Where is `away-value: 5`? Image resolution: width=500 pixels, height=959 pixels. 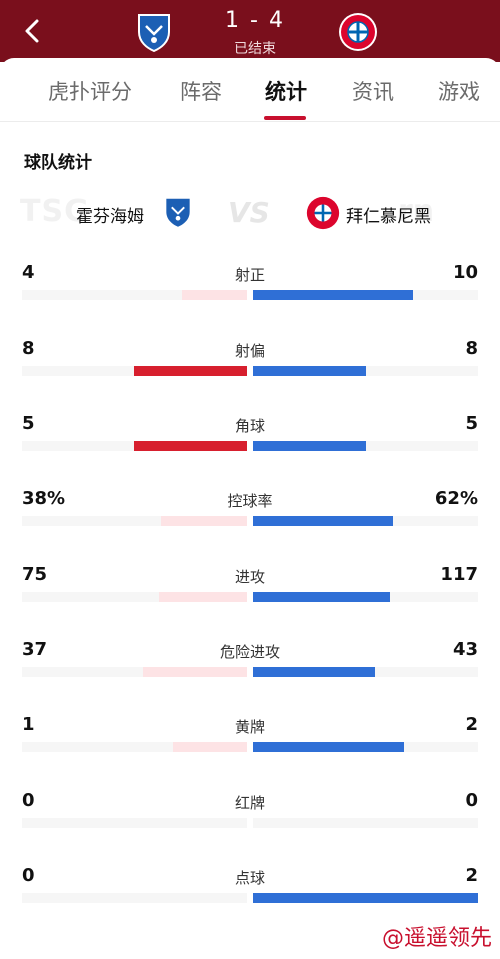 away-value: 5 is located at coordinates (471, 423).